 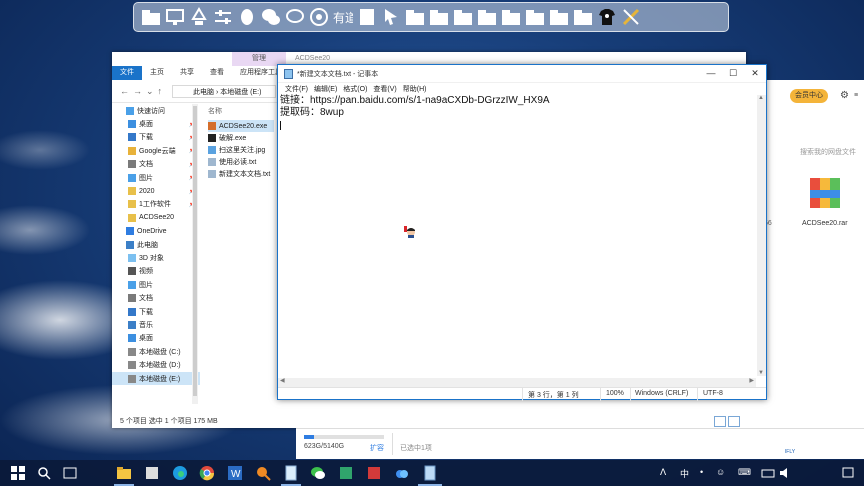 I want to click on sidebar-item: 3D 对象, so click(x=156, y=257).